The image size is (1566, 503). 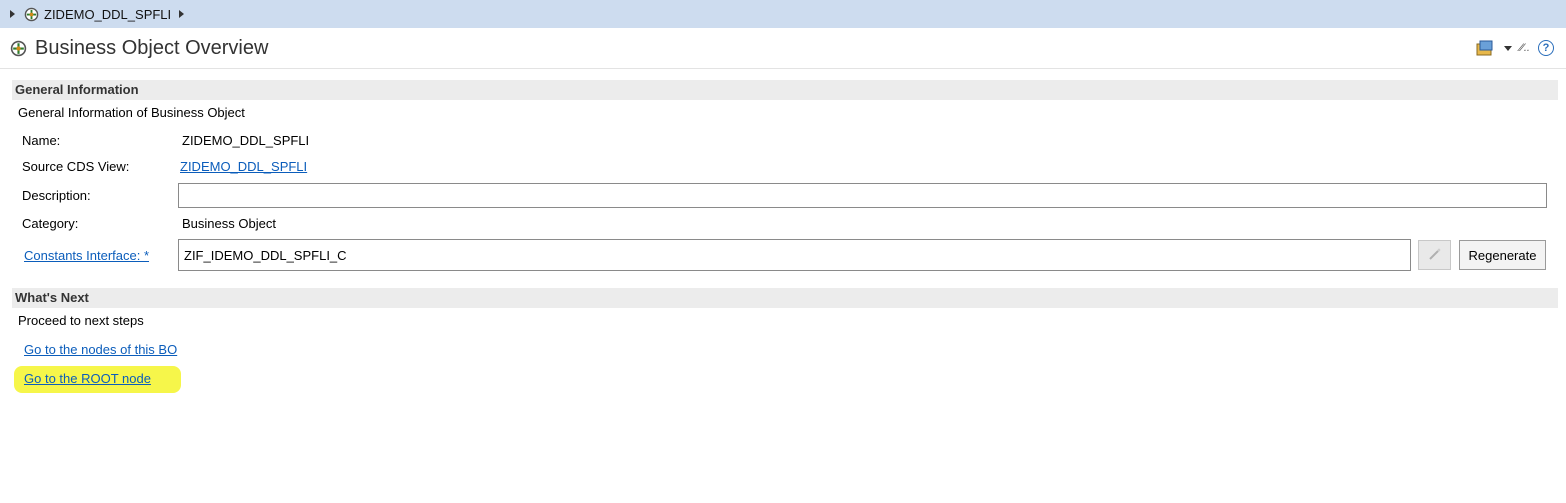 What do you see at coordinates (76, 166) in the screenshot?
I see `source-cds-view-label: Source CDS View:` at bounding box center [76, 166].